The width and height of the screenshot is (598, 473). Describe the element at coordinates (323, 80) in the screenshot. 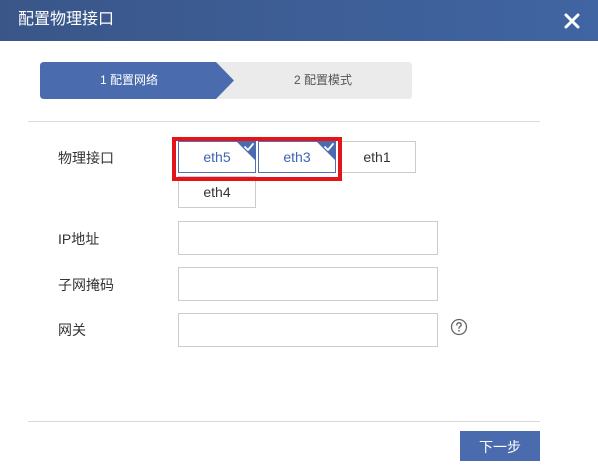

I see `step-2-label: 2 配置模式` at that location.